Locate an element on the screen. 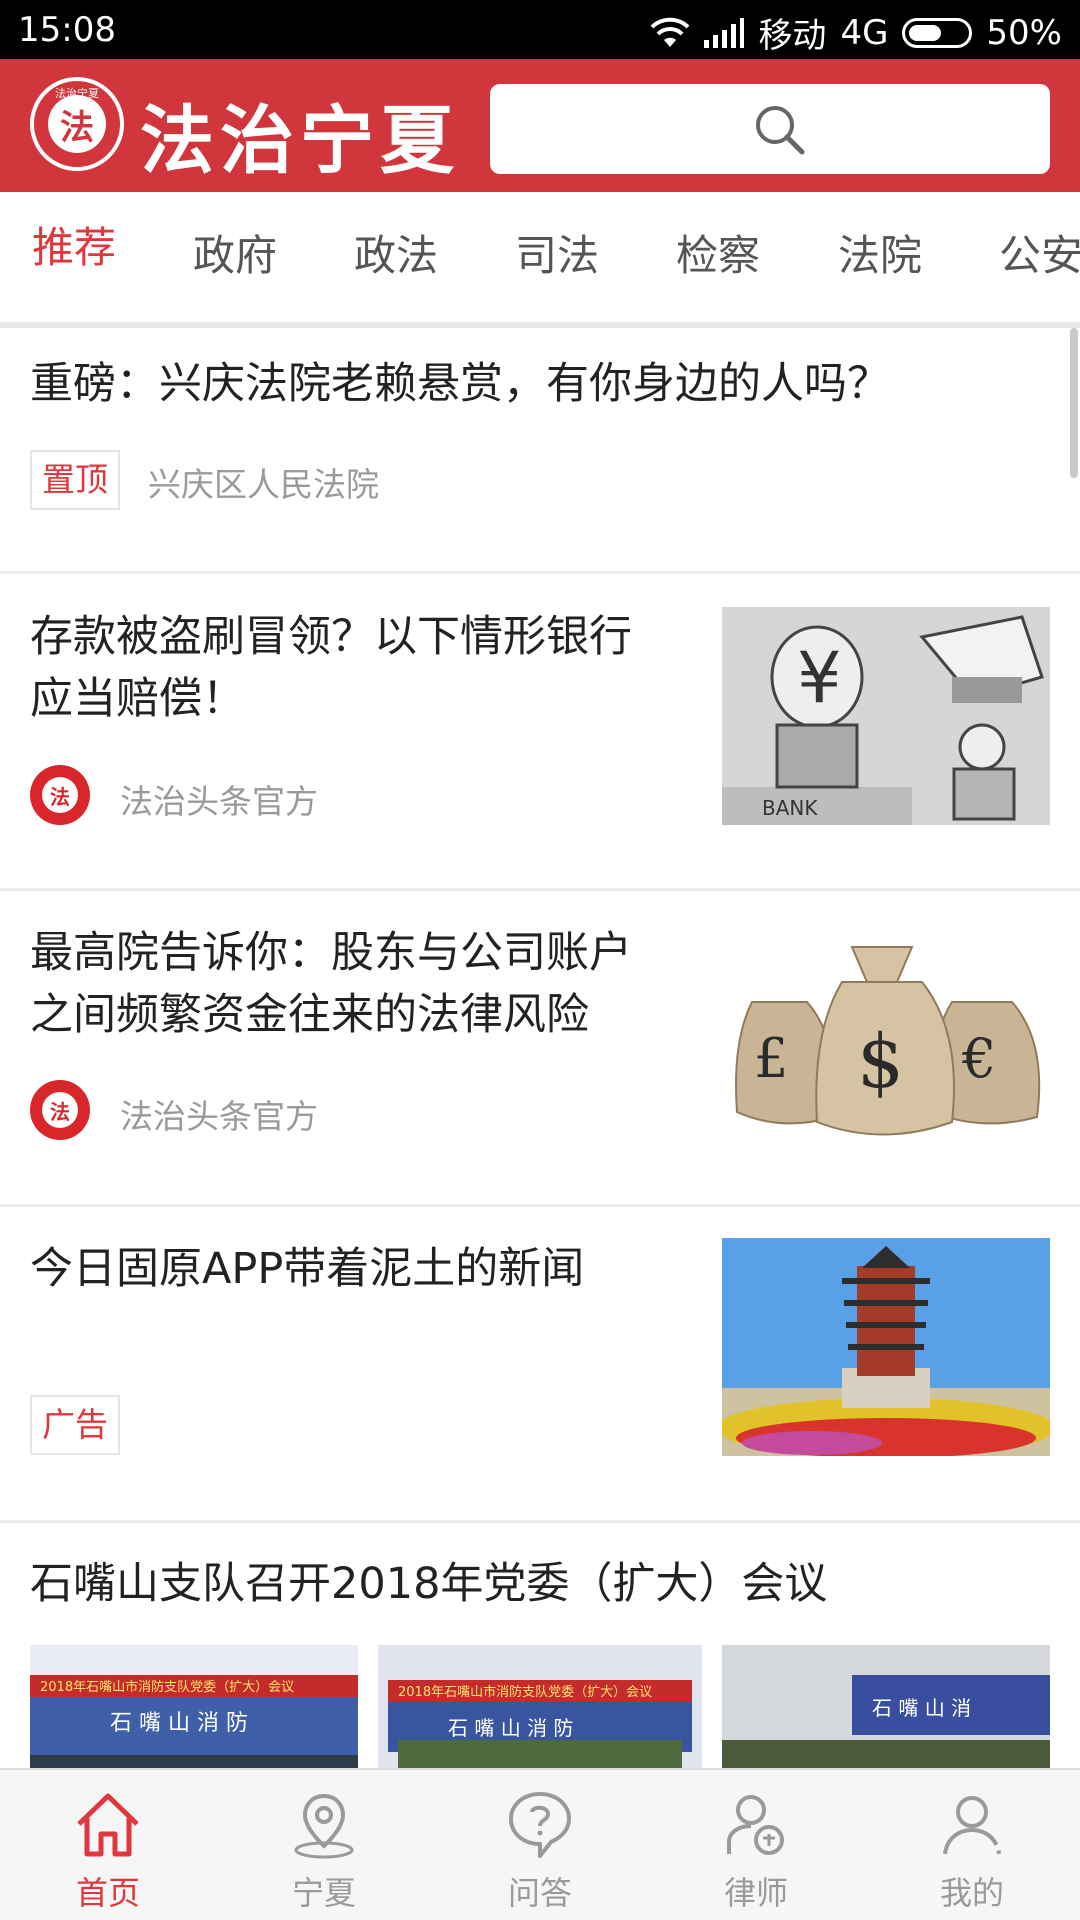 Image resolution: width=1080 pixels, height=1920 pixels. status-battery: 50% is located at coordinates (1024, 32).